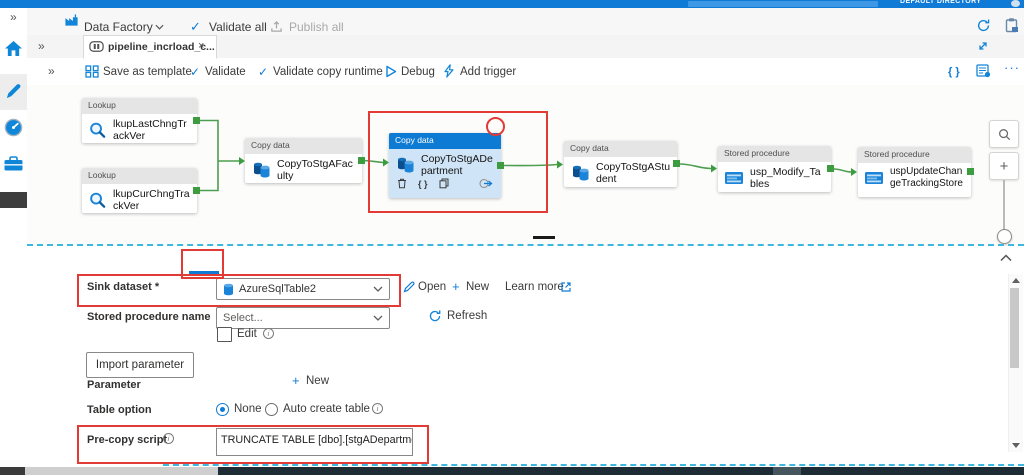 The height and width of the screenshot is (475, 1024). I want to click on bottom-resize-handle, so click(593, 465).